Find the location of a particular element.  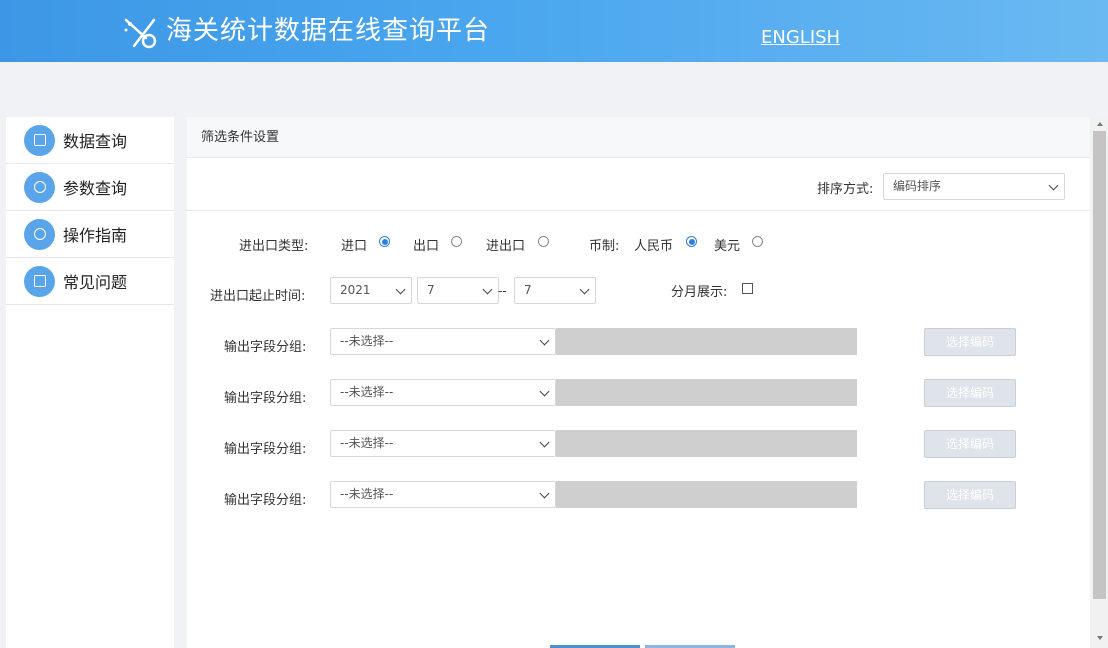

month-to-value: 7 is located at coordinates (528, 290).